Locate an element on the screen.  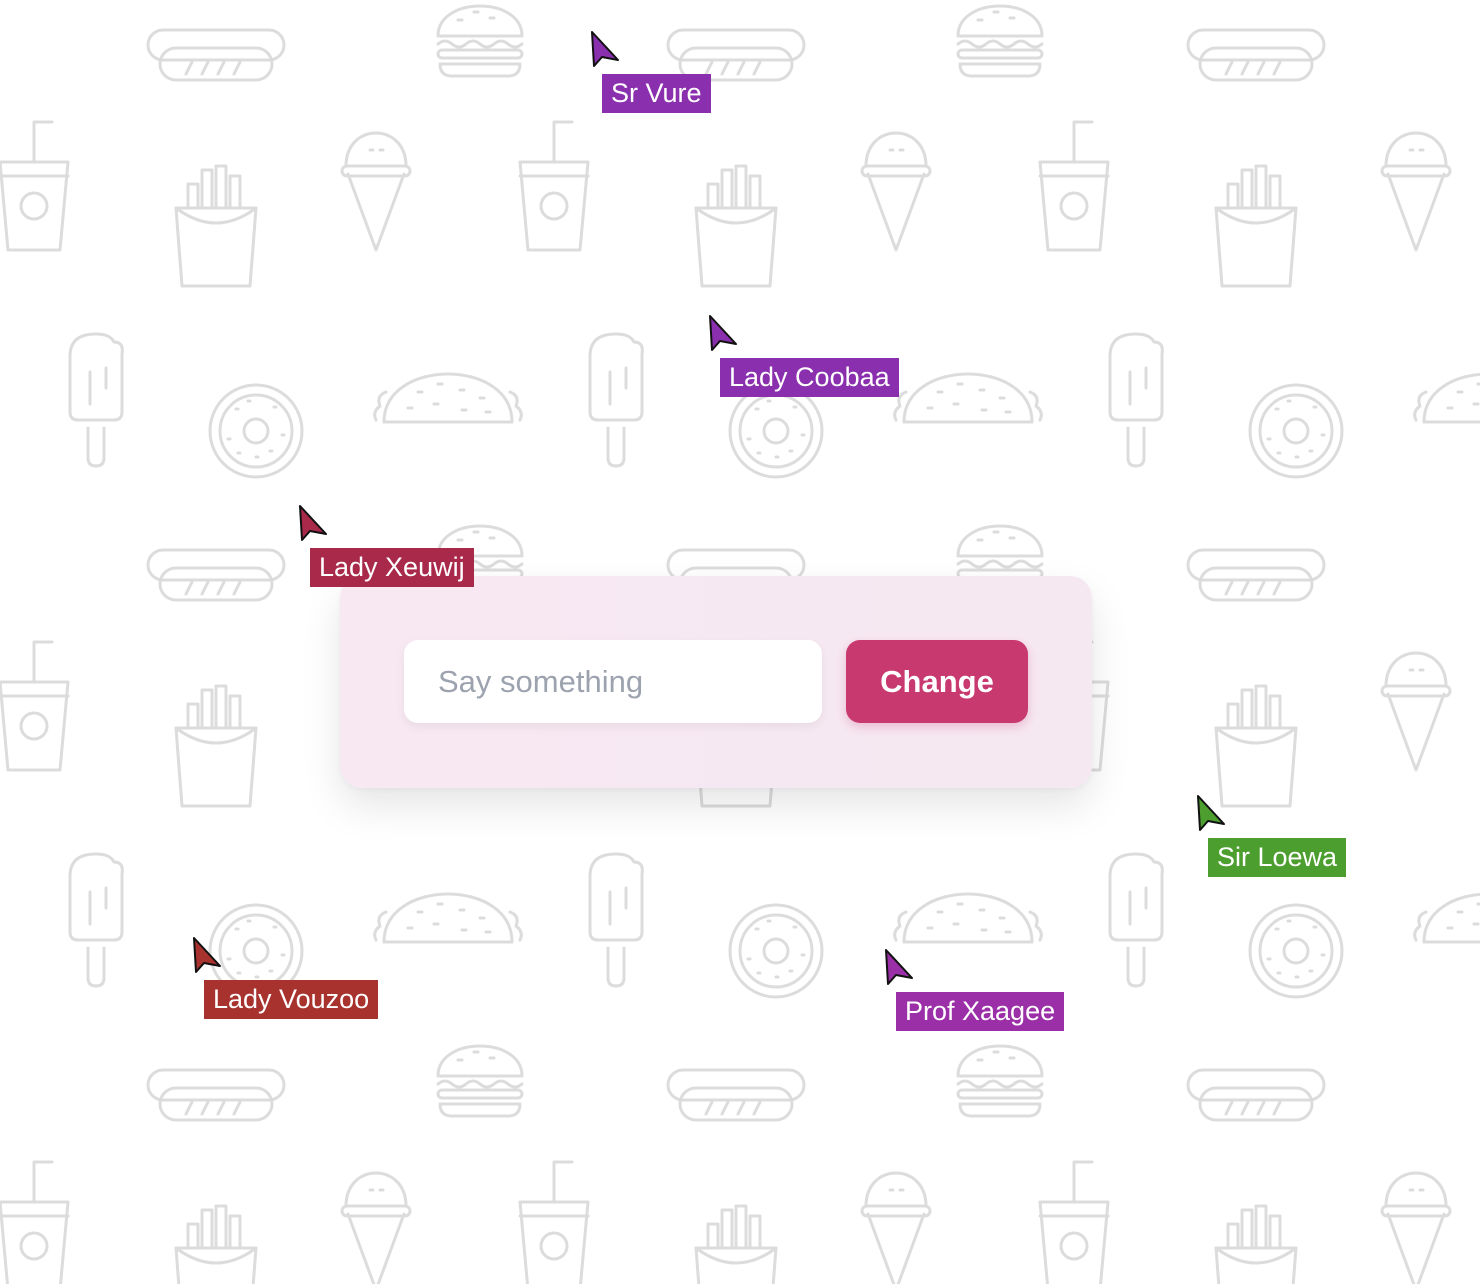
remote-cursor: Sr Vure is located at coordinates (690, 80).